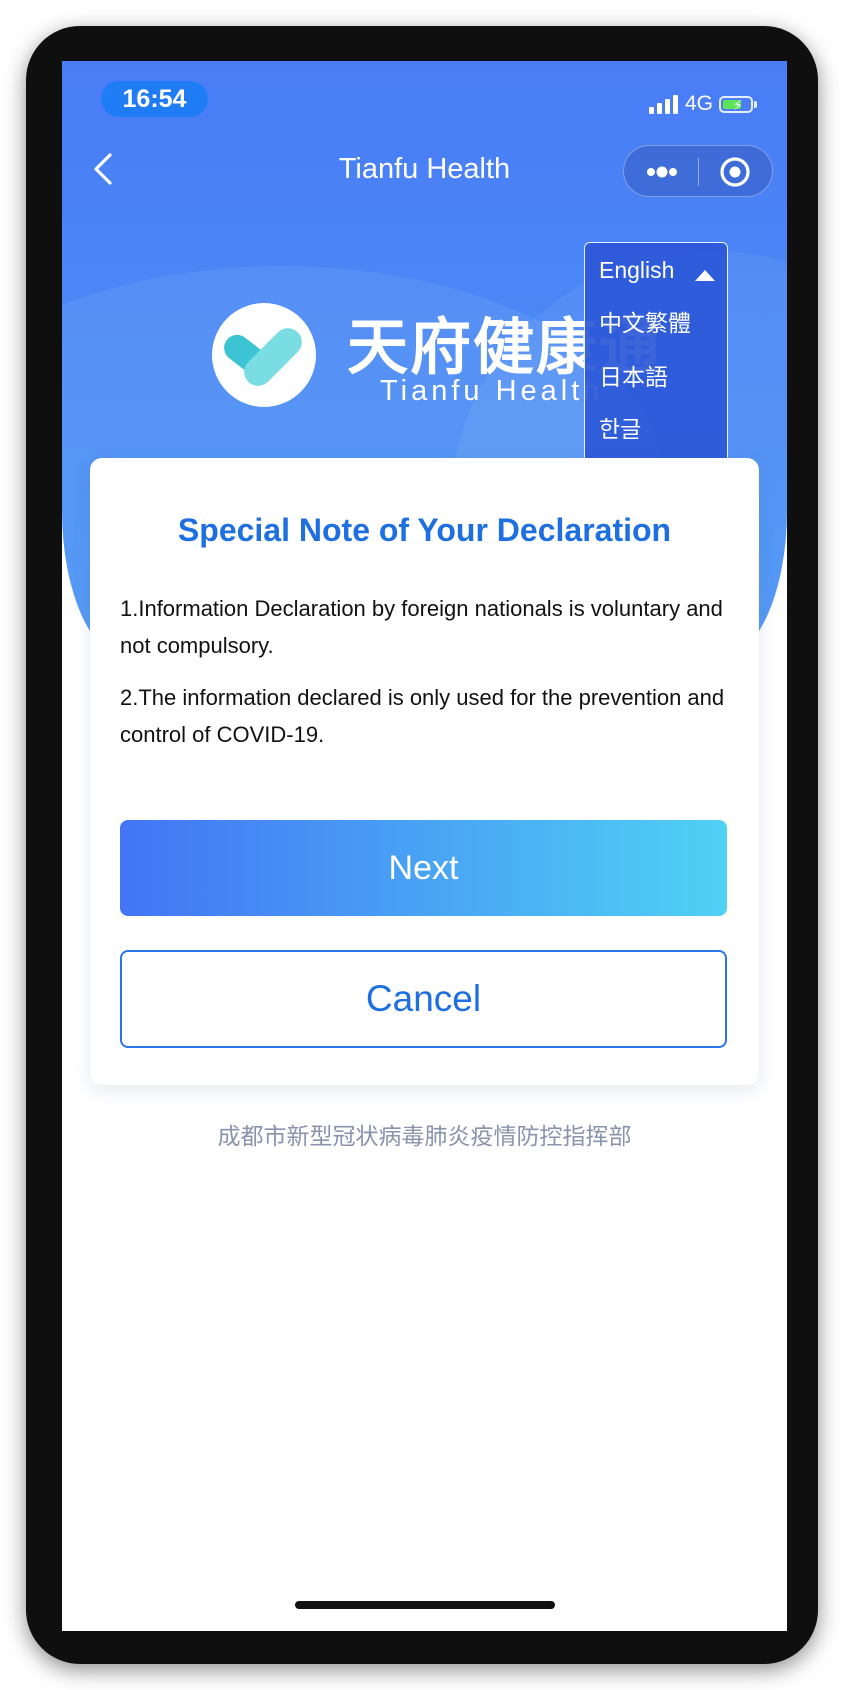  What do you see at coordinates (423, 999) in the screenshot?
I see `cancel-button: Cancel` at bounding box center [423, 999].